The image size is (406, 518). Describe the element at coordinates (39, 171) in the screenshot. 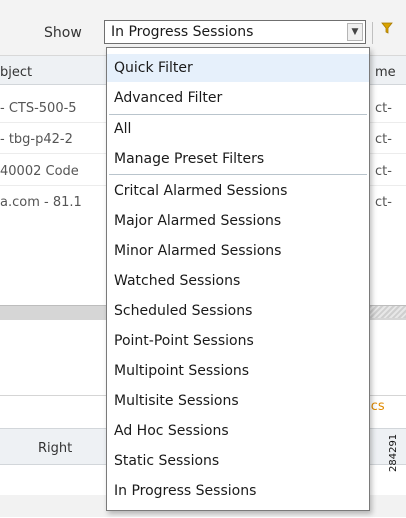

I see `table-cell-object: 40002 Code` at that location.